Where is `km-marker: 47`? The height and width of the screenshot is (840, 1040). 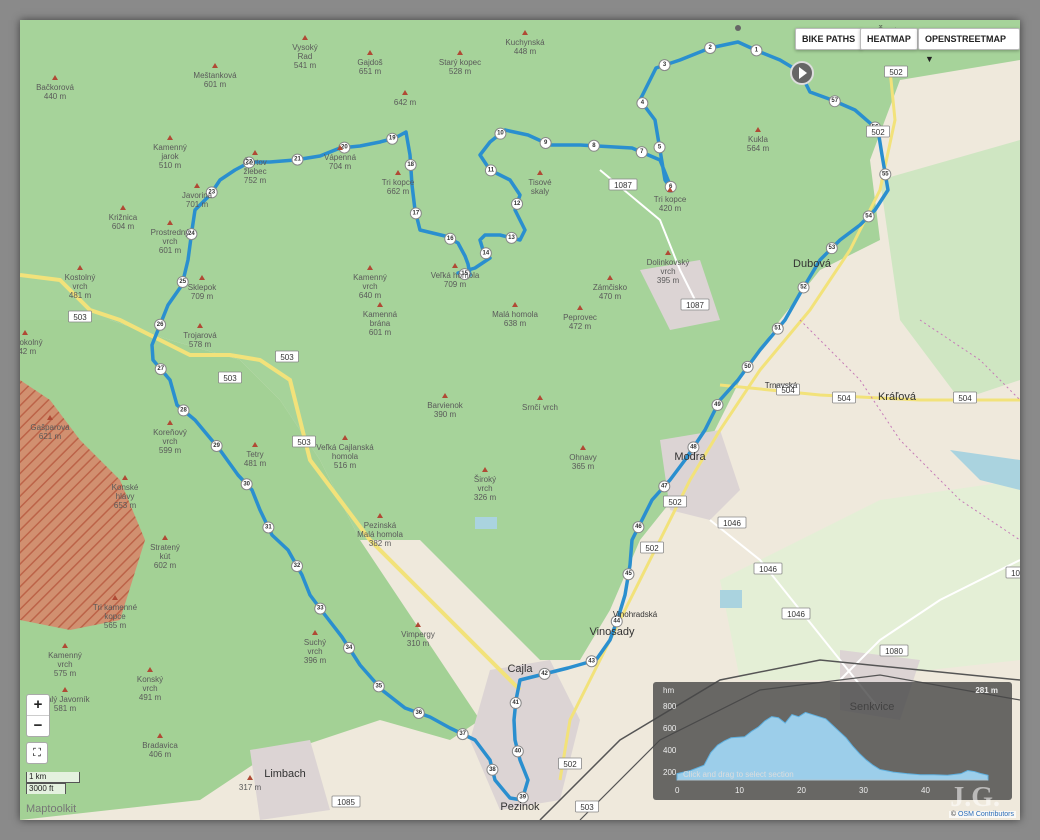
km-marker: 47 is located at coordinates (664, 486).